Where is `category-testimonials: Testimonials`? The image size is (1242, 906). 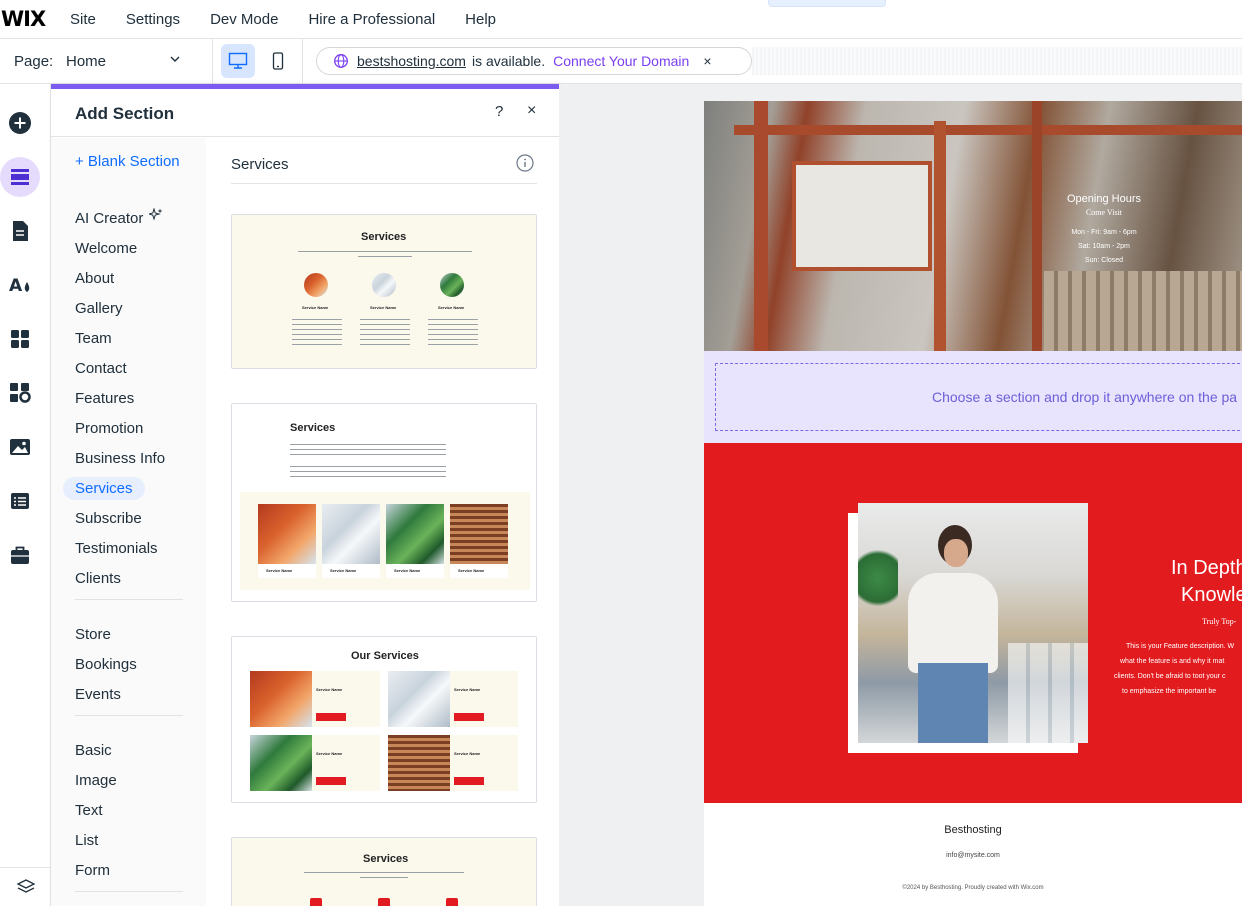
category-testimonials: Testimonials is located at coordinates (116, 548).